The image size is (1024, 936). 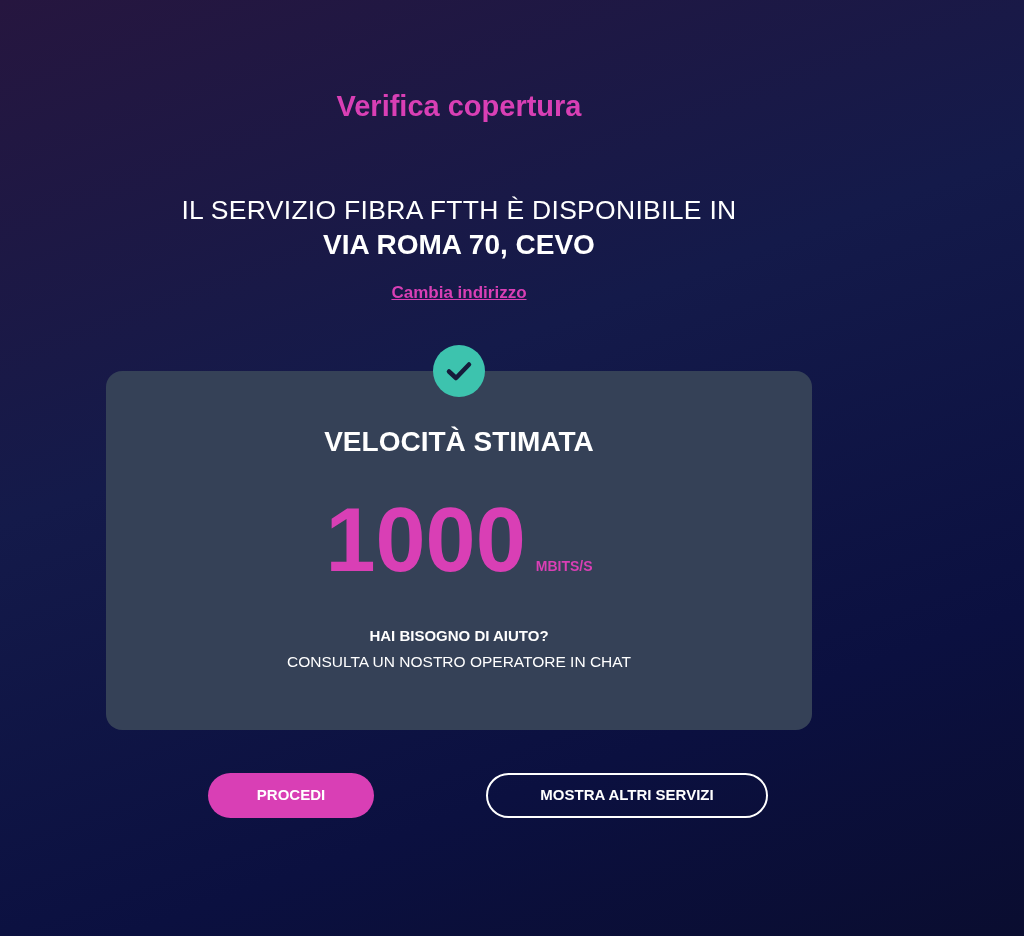 I want to click on page-heading: Verifica copertura, so click(x=459, y=106).